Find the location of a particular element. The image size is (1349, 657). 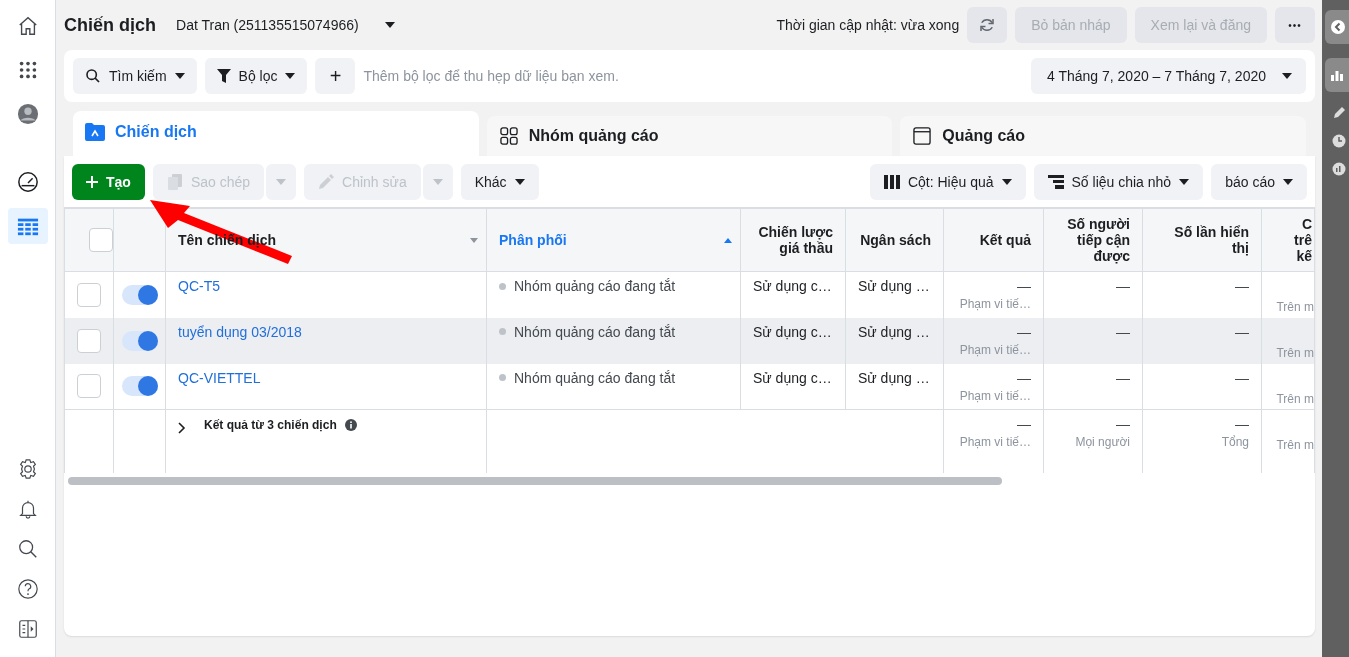

tab: Quảng cáo is located at coordinates (1103, 136).